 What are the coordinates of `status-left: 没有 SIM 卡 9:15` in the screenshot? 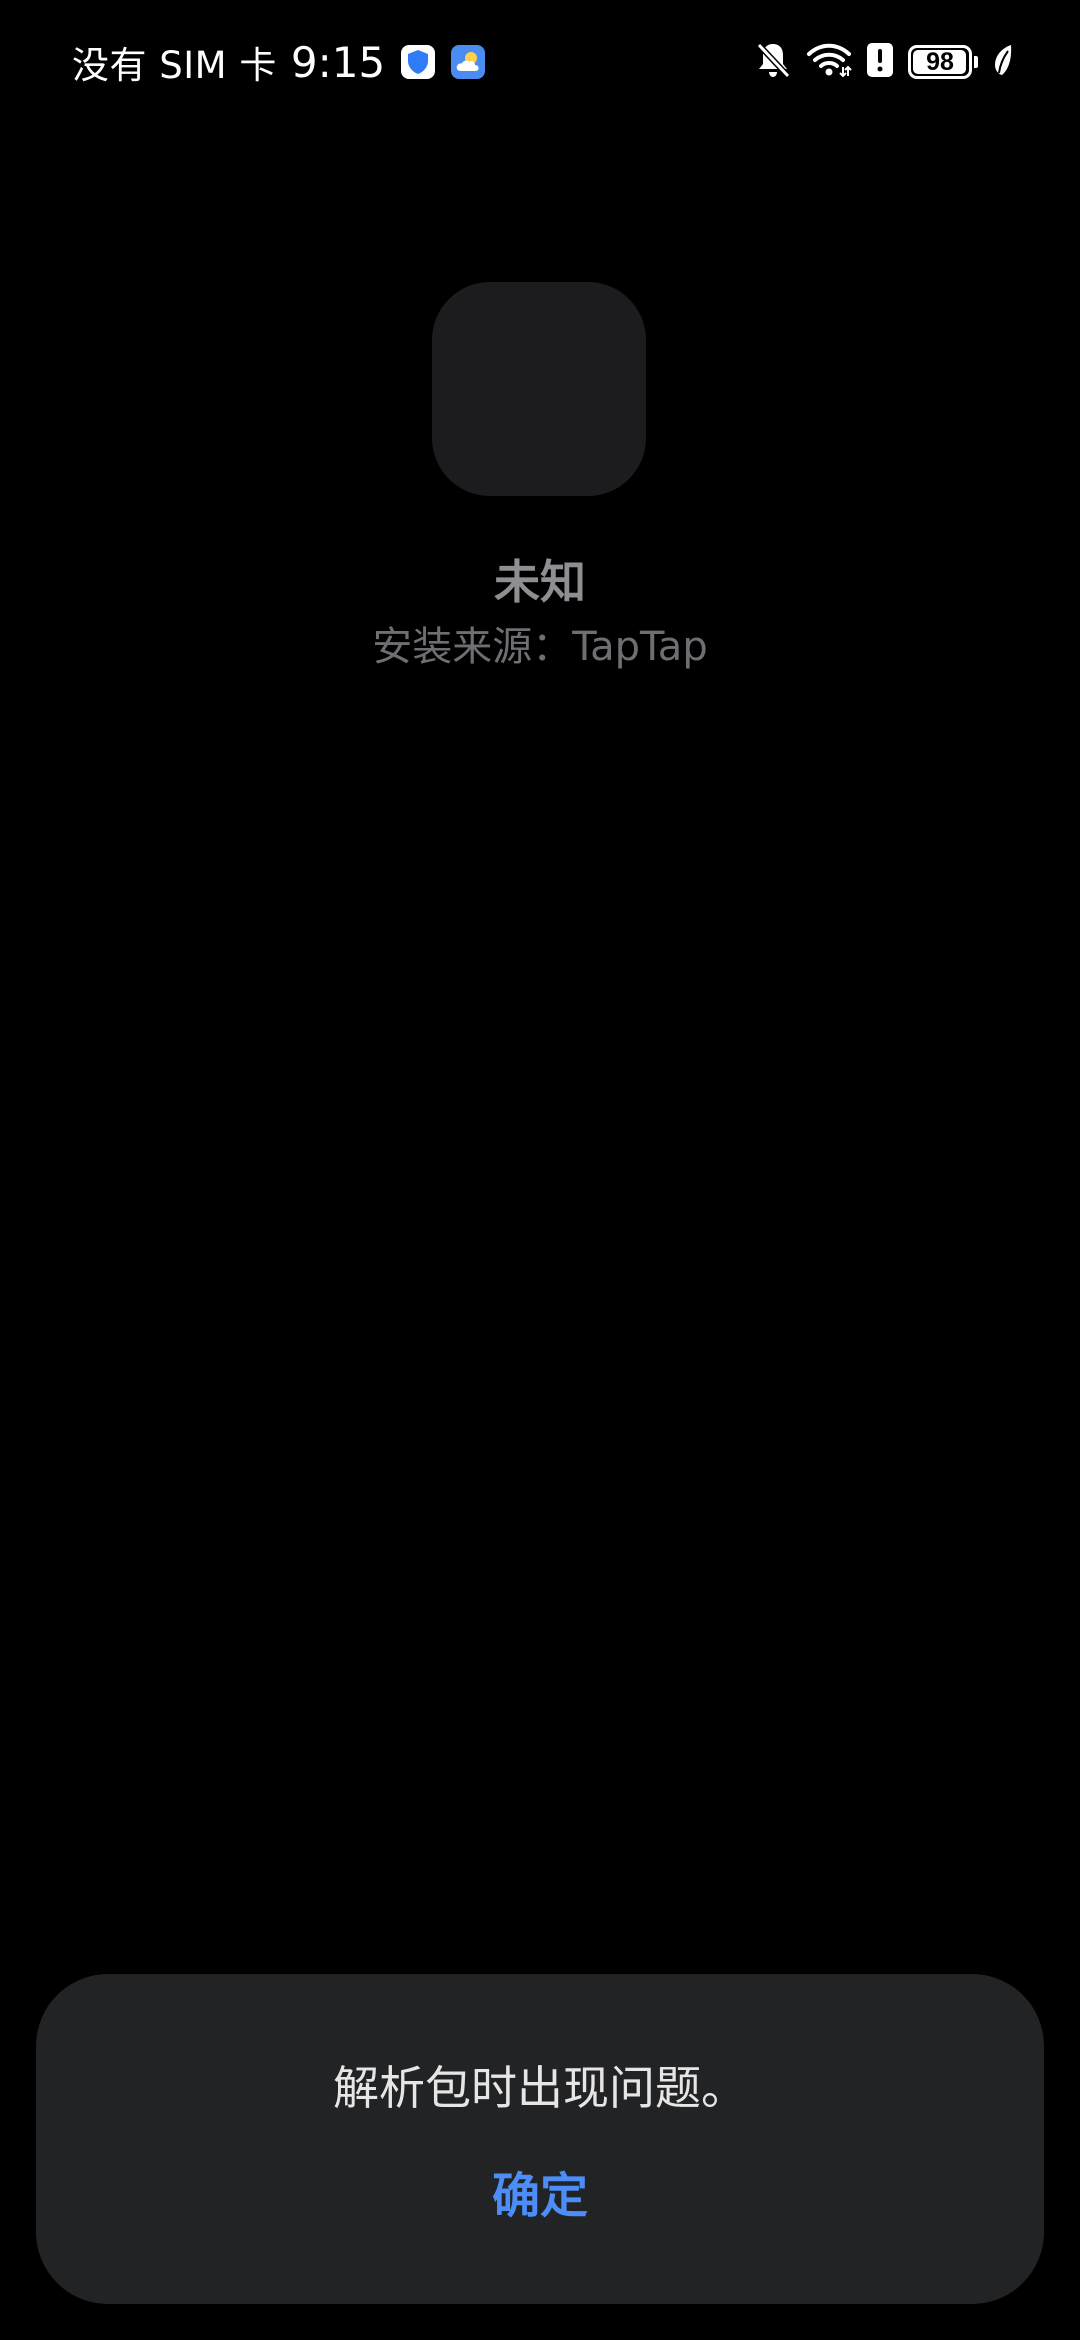 It's located at (279, 62).